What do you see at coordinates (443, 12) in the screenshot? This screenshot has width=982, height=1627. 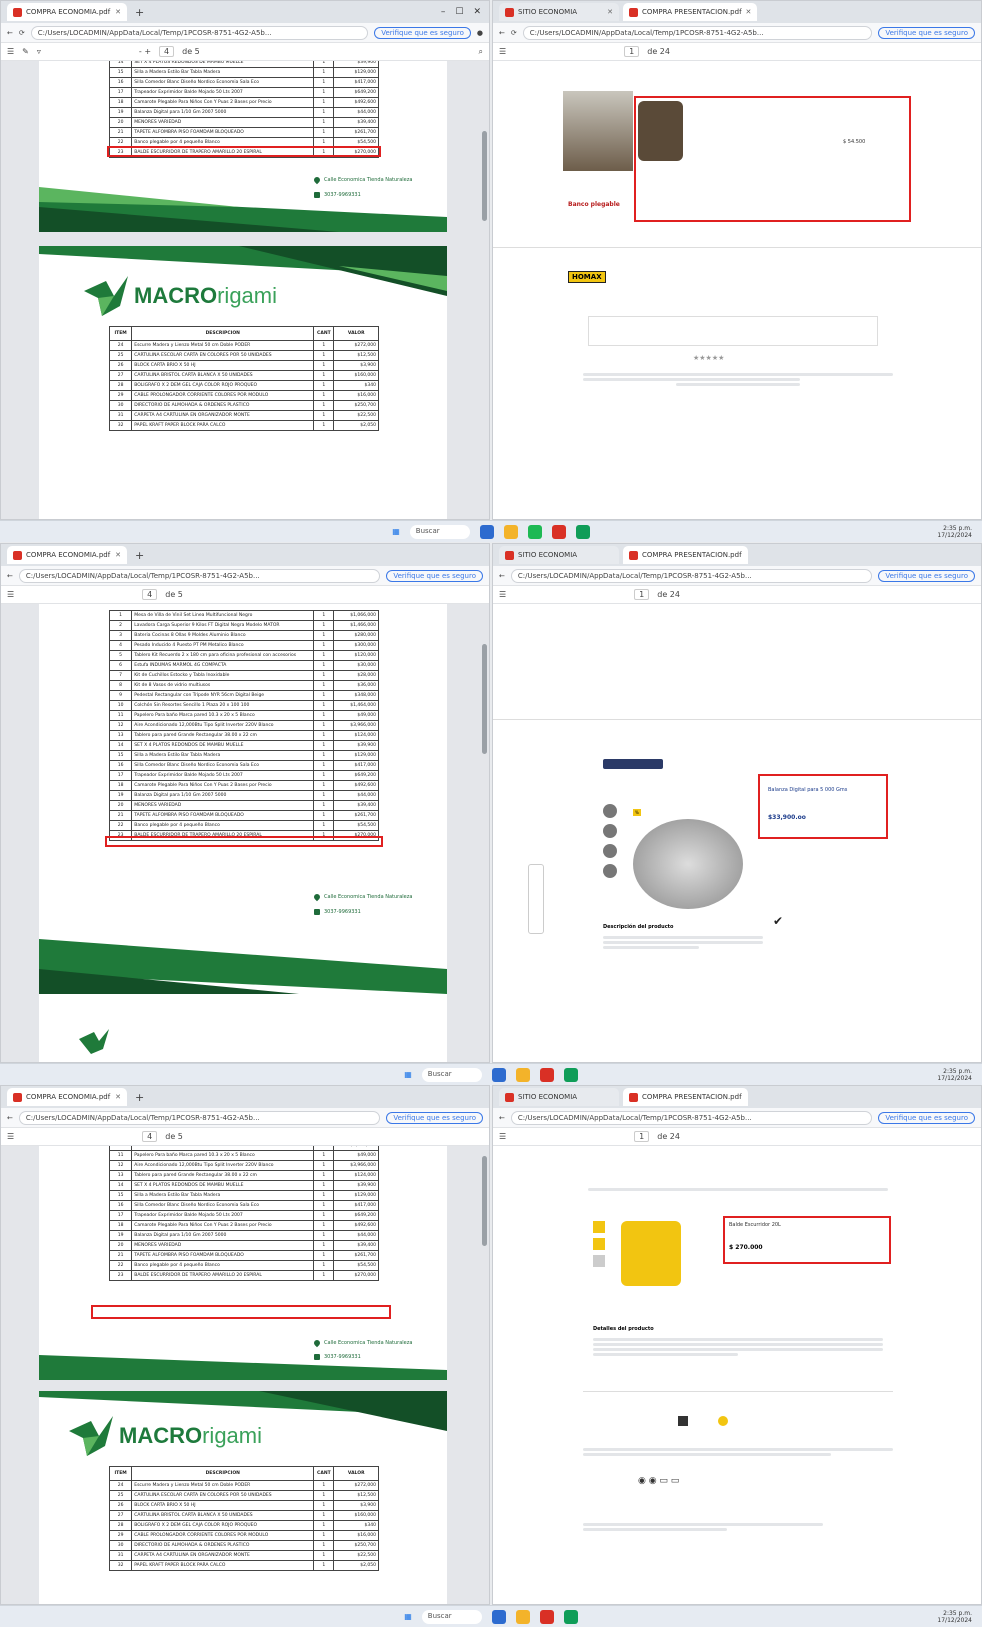 I see `minimize-button: –` at bounding box center [443, 12].